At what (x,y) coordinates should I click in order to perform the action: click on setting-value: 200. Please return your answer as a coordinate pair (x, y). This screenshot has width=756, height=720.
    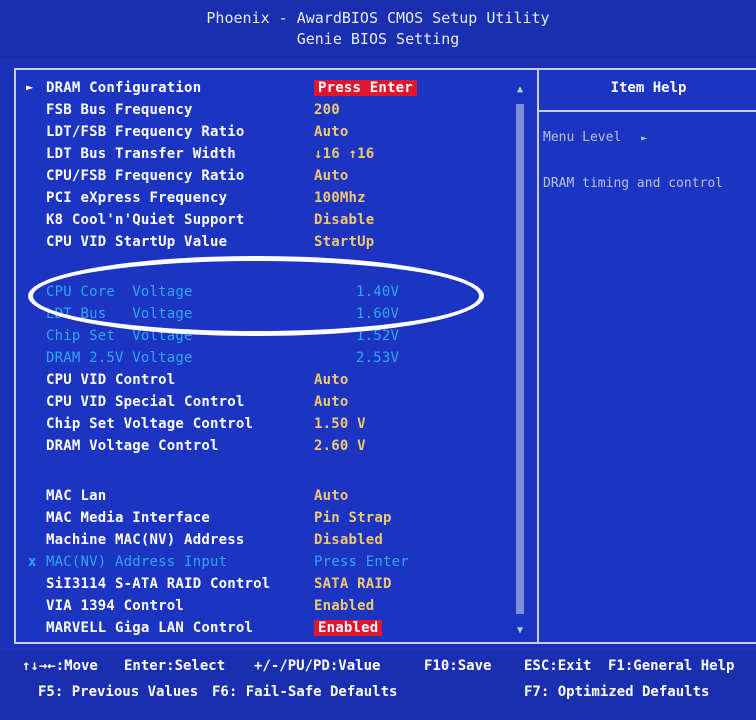
    Looking at the image, I should click on (327, 110).